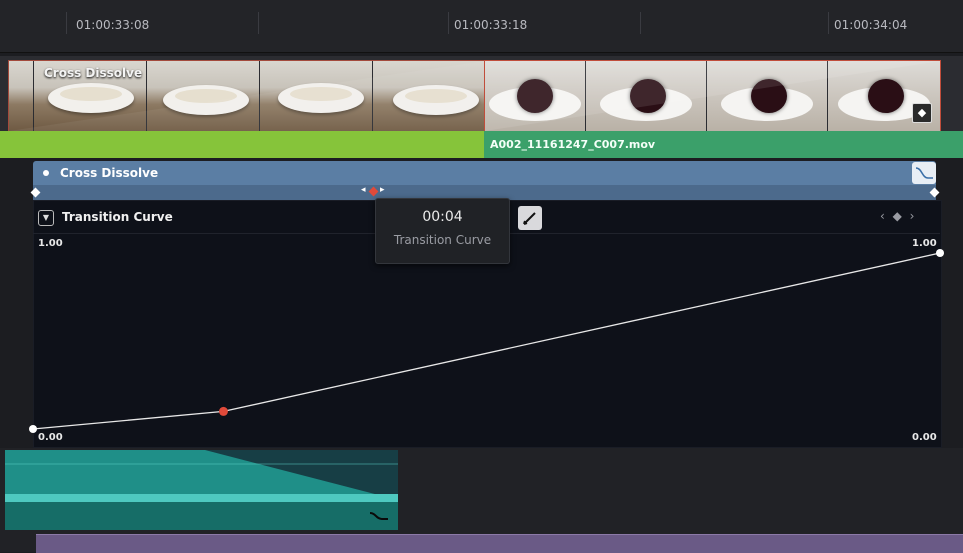 This screenshot has height=553, width=963. Describe the element at coordinates (442, 217) in the screenshot. I see `tooltip-time: 00:04` at that location.